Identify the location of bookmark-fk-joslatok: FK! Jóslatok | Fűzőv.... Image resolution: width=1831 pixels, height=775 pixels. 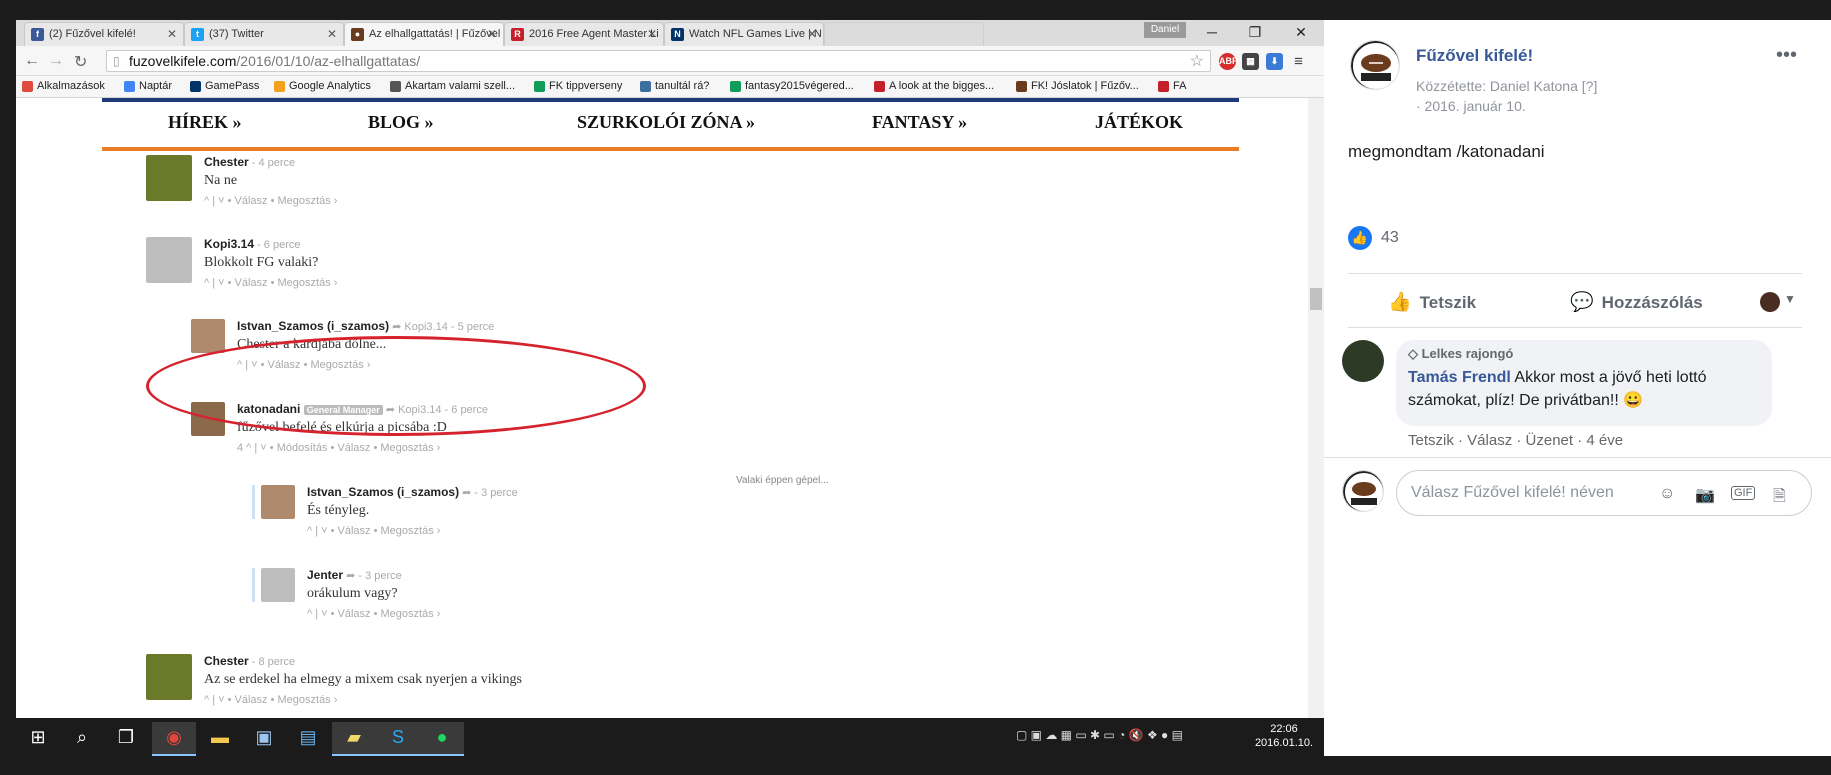
(1077, 86).